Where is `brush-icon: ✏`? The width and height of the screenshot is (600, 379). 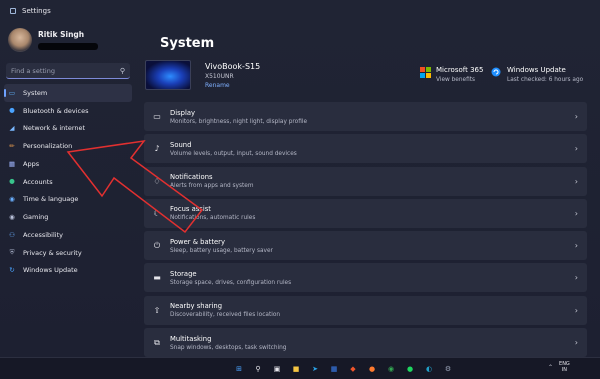
brush-icon: ✏ is located at coordinates (12, 145).